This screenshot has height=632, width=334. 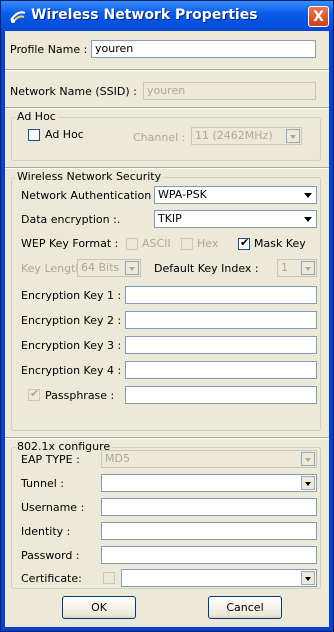 I want to click on ascii-checkbox, so click(x=132, y=244).